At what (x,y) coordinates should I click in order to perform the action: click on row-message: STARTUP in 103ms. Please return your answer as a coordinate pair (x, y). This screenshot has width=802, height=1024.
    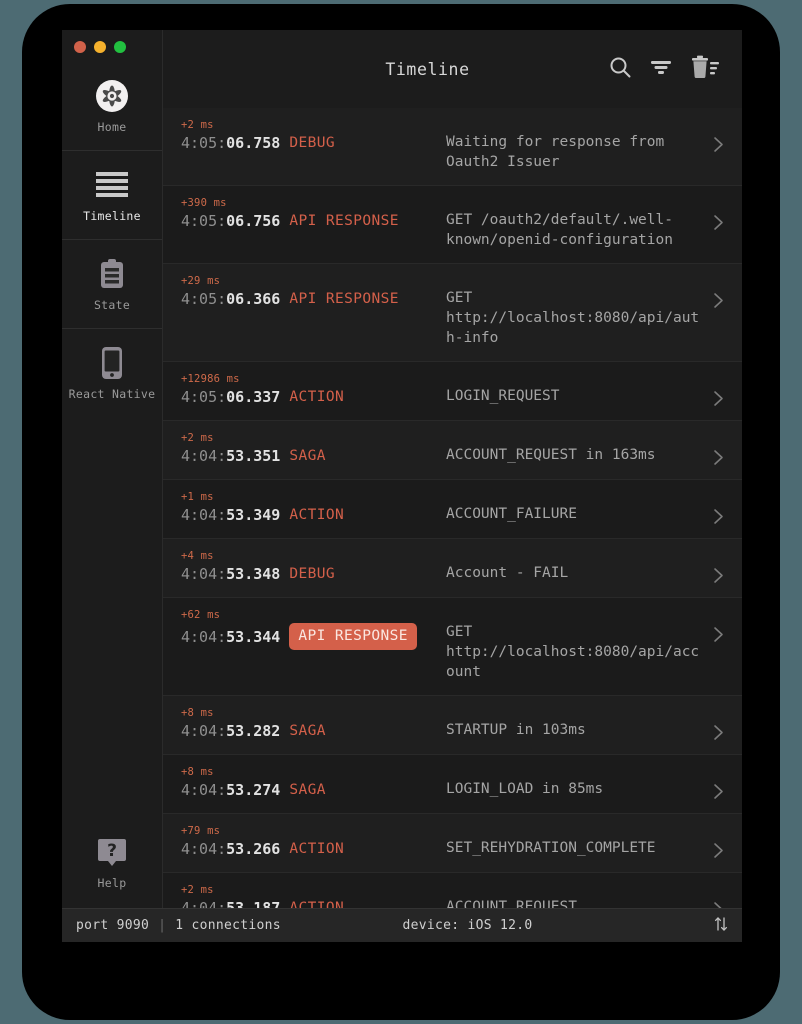
    Looking at the image, I should click on (516, 730).